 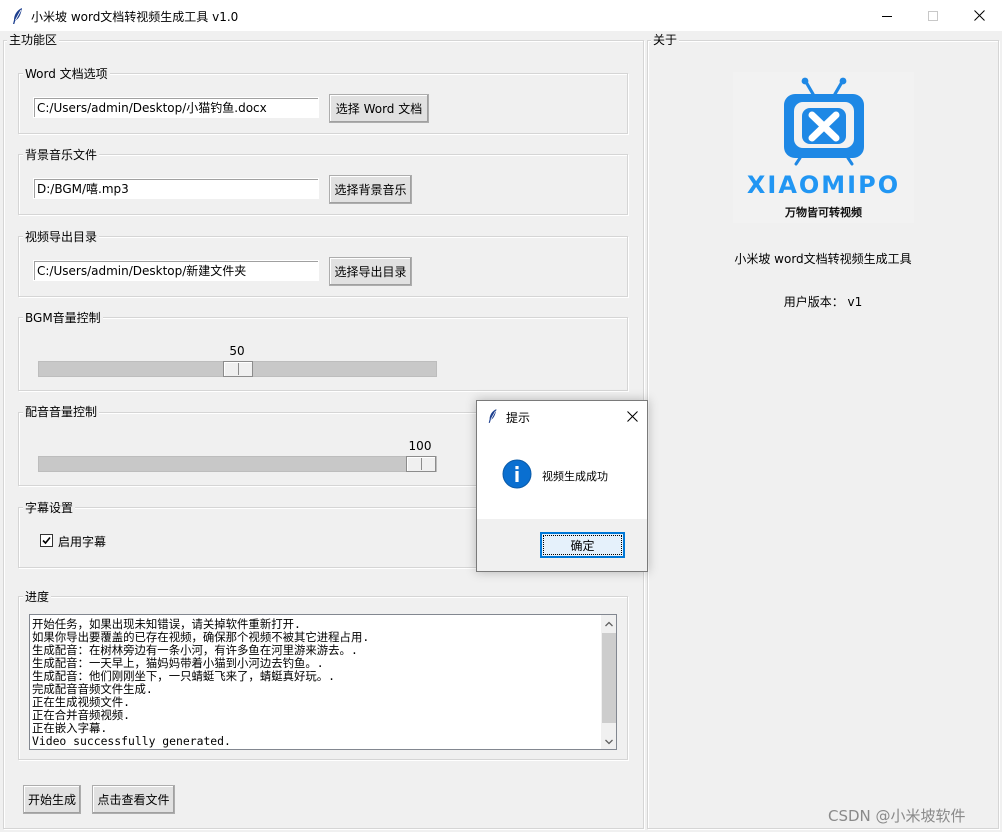 What do you see at coordinates (135, 17) in the screenshot?
I see `window-title: 小米坡 word文档转视频生成工具 v1.0` at bounding box center [135, 17].